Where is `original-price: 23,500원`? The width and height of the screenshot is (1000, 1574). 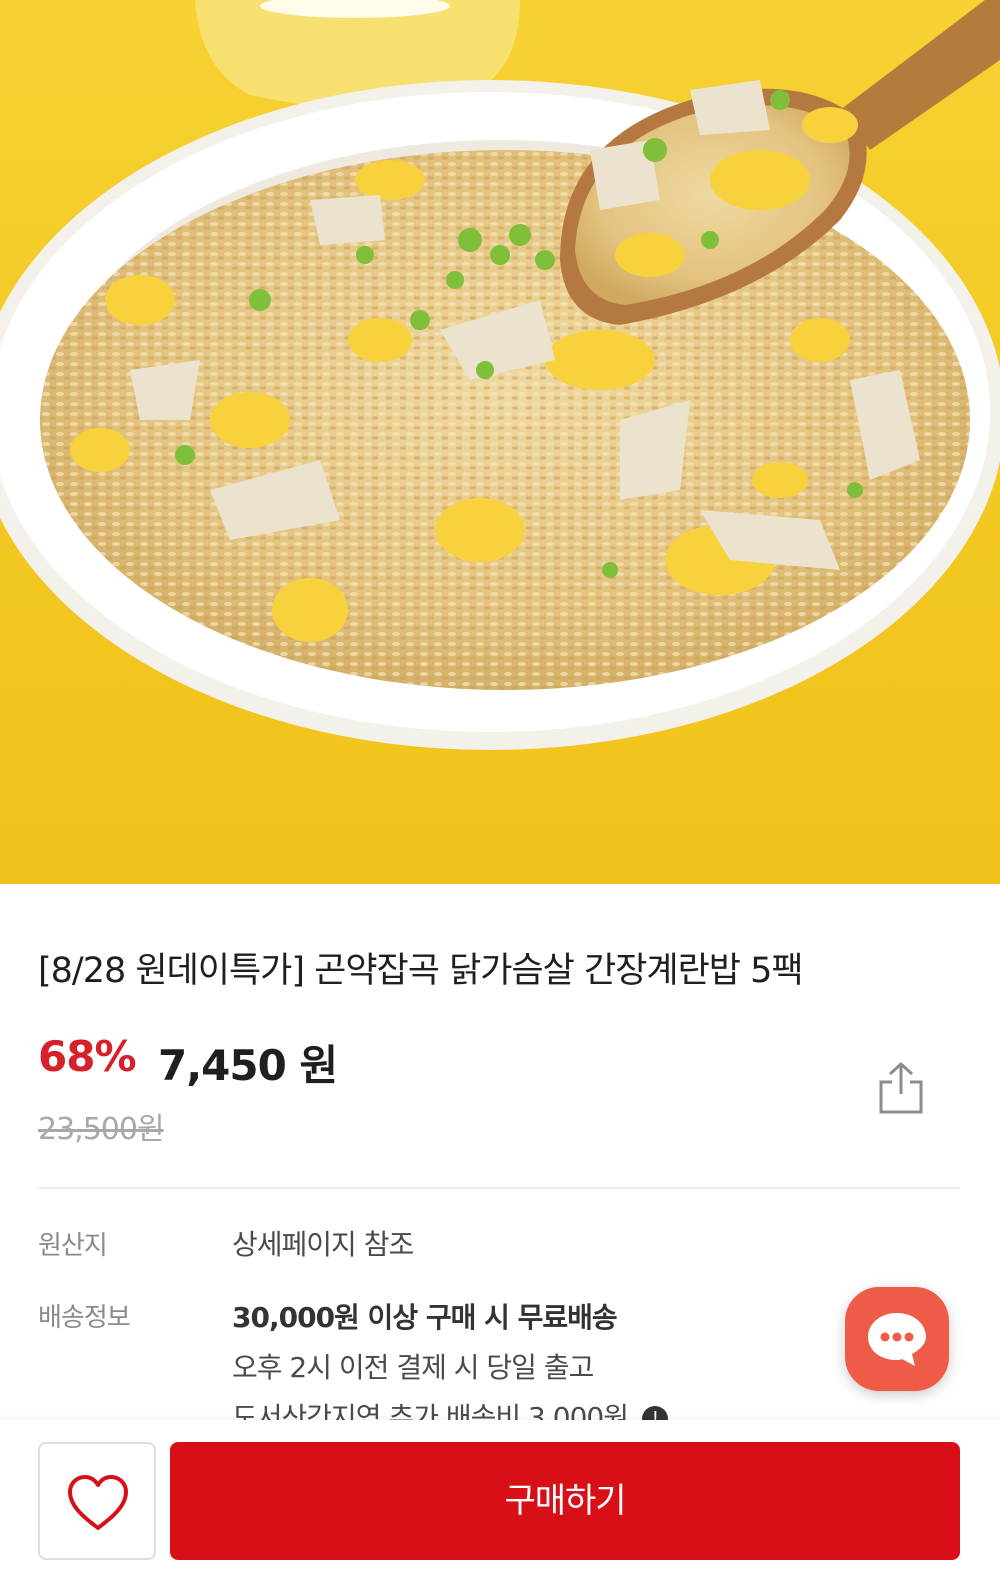 original-price: 23,500원 is located at coordinates (101, 1129).